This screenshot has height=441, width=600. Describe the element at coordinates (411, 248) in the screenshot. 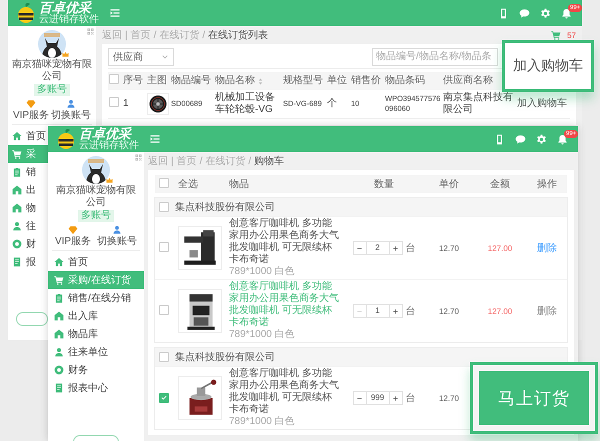

I see `unit-label: 台` at that location.